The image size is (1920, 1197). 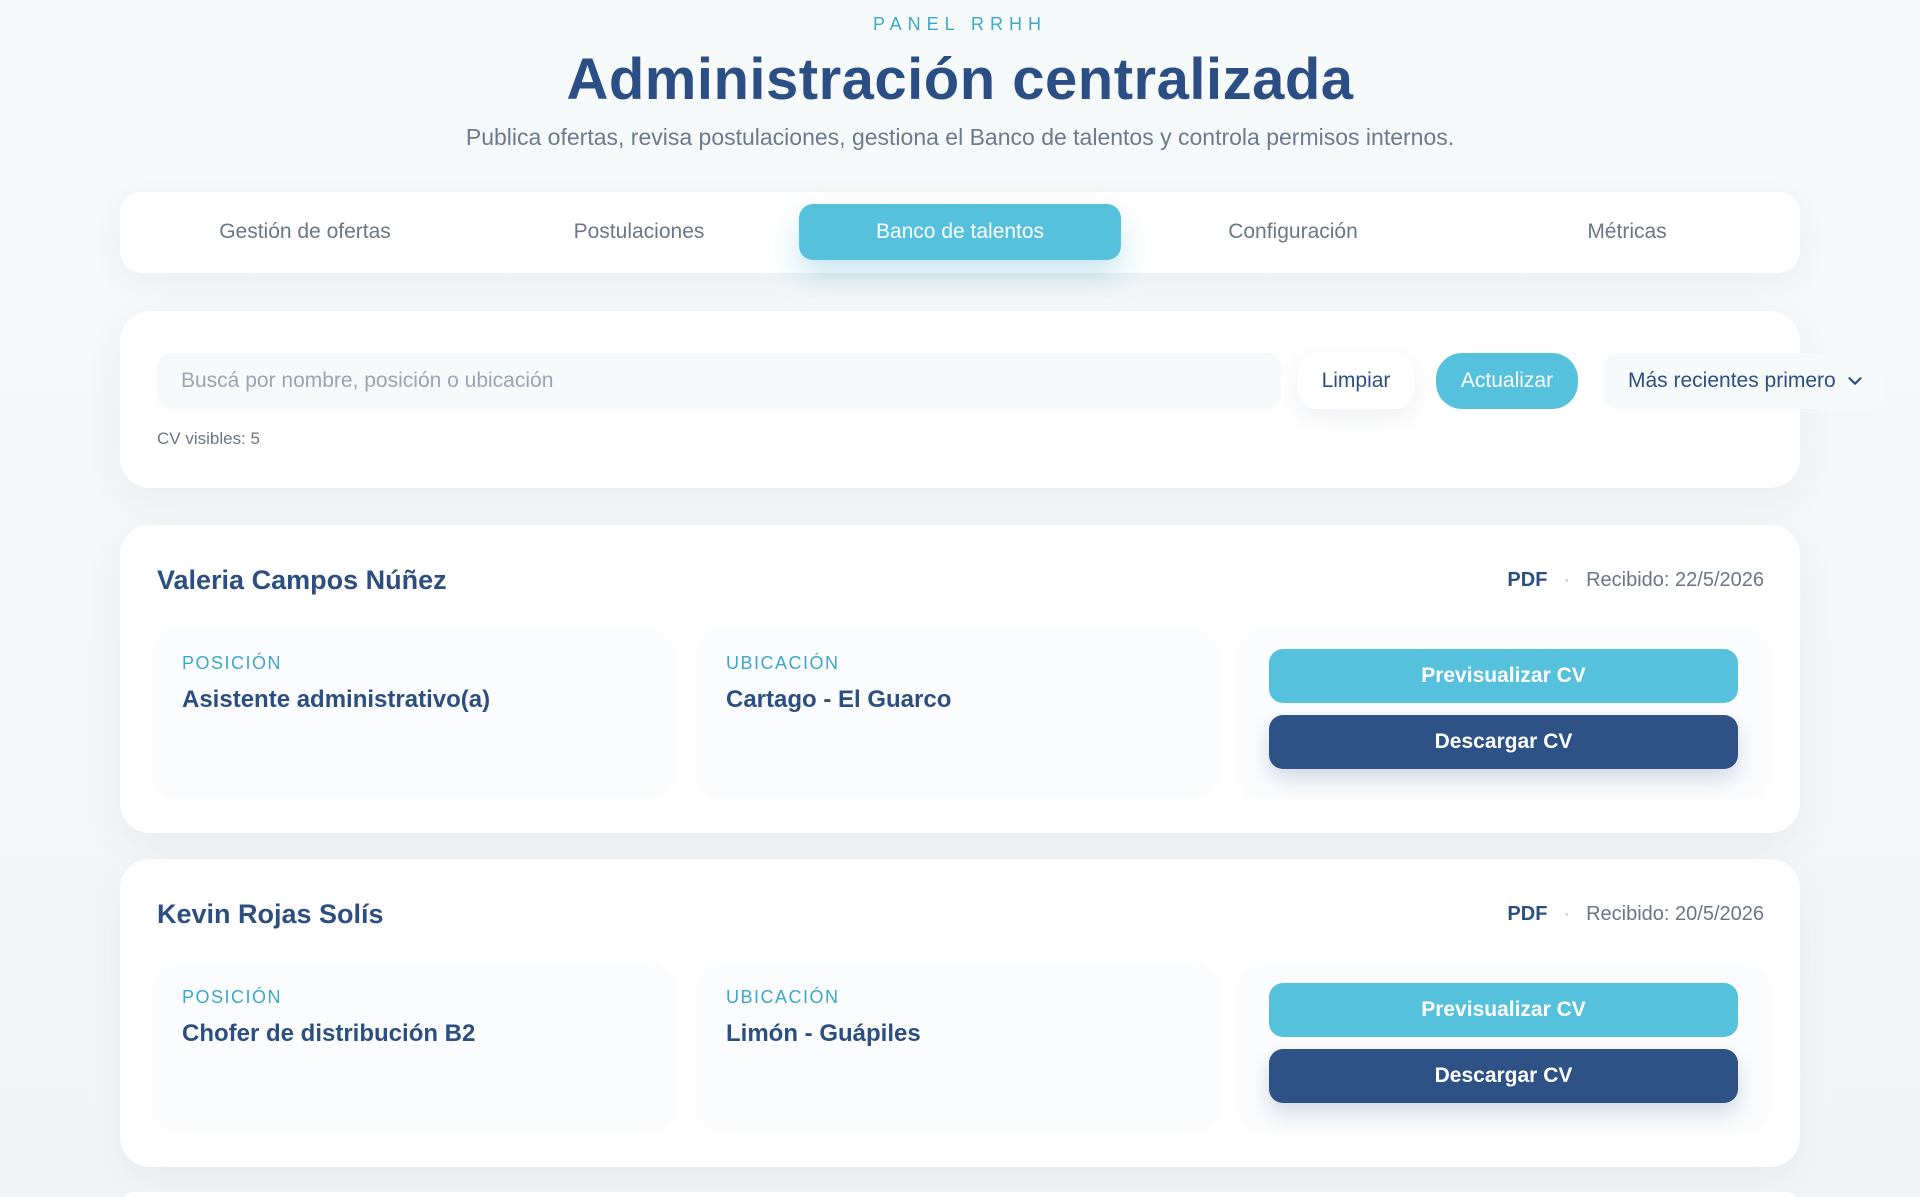 I want to click on tab-configuracion: Configuración, so click(x=1293, y=232).